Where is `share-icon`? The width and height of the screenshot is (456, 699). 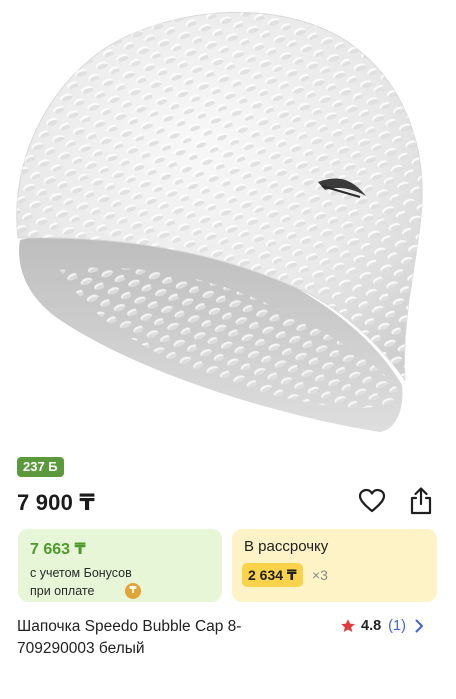 share-icon is located at coordinates (421, 501).